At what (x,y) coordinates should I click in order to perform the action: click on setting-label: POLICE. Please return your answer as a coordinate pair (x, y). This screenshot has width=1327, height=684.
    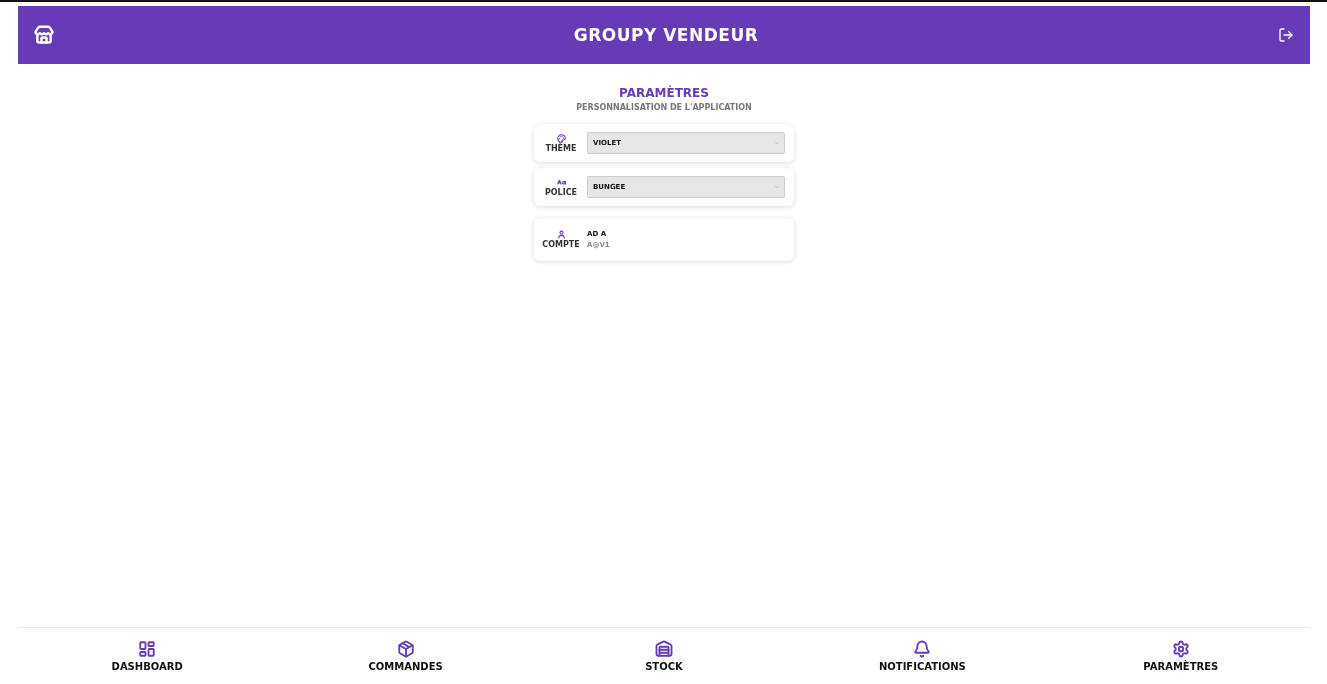
    Looking at the image, I should click on (561, 192).